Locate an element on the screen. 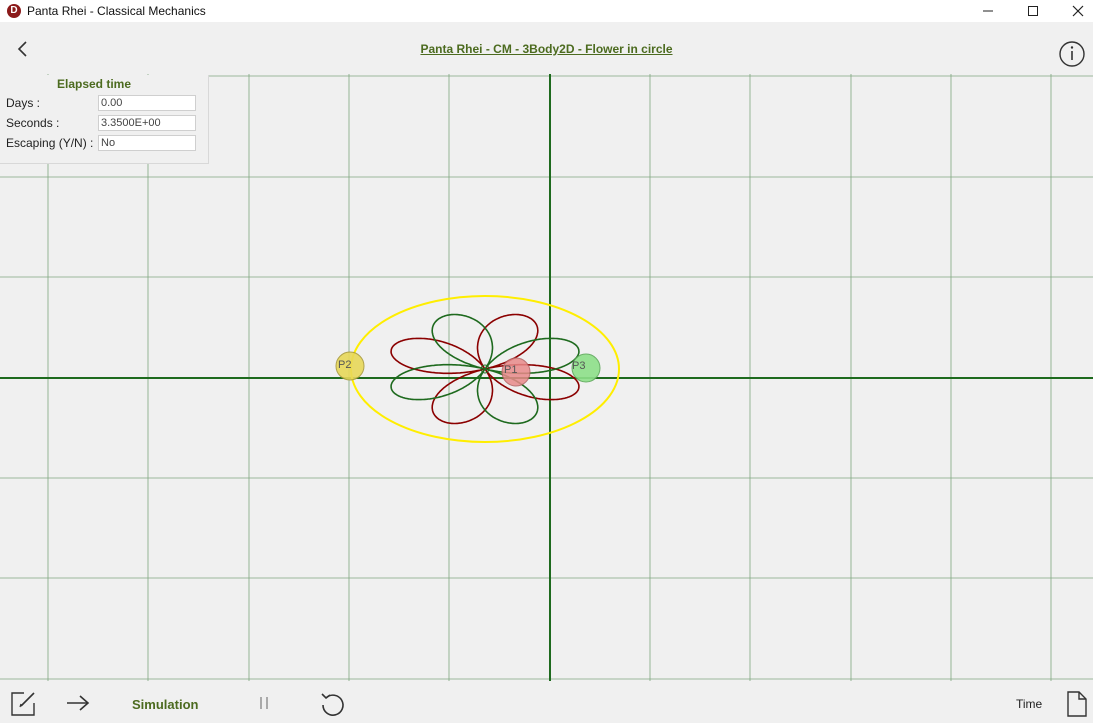 This screenshot has width=1093, height=723. title-bar: Panta Rhei - Classical Mechanics is located at coordinates (546, 11).